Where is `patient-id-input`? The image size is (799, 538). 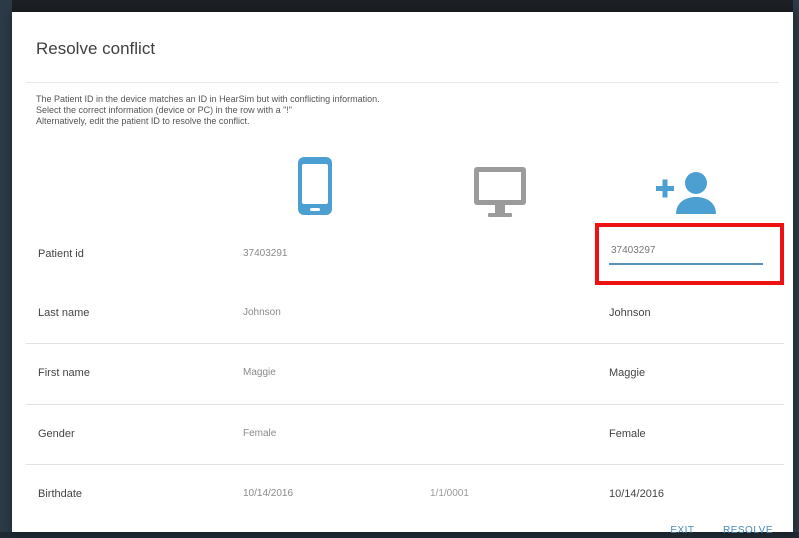 patient-id-input is located at coordinates (686, 251).